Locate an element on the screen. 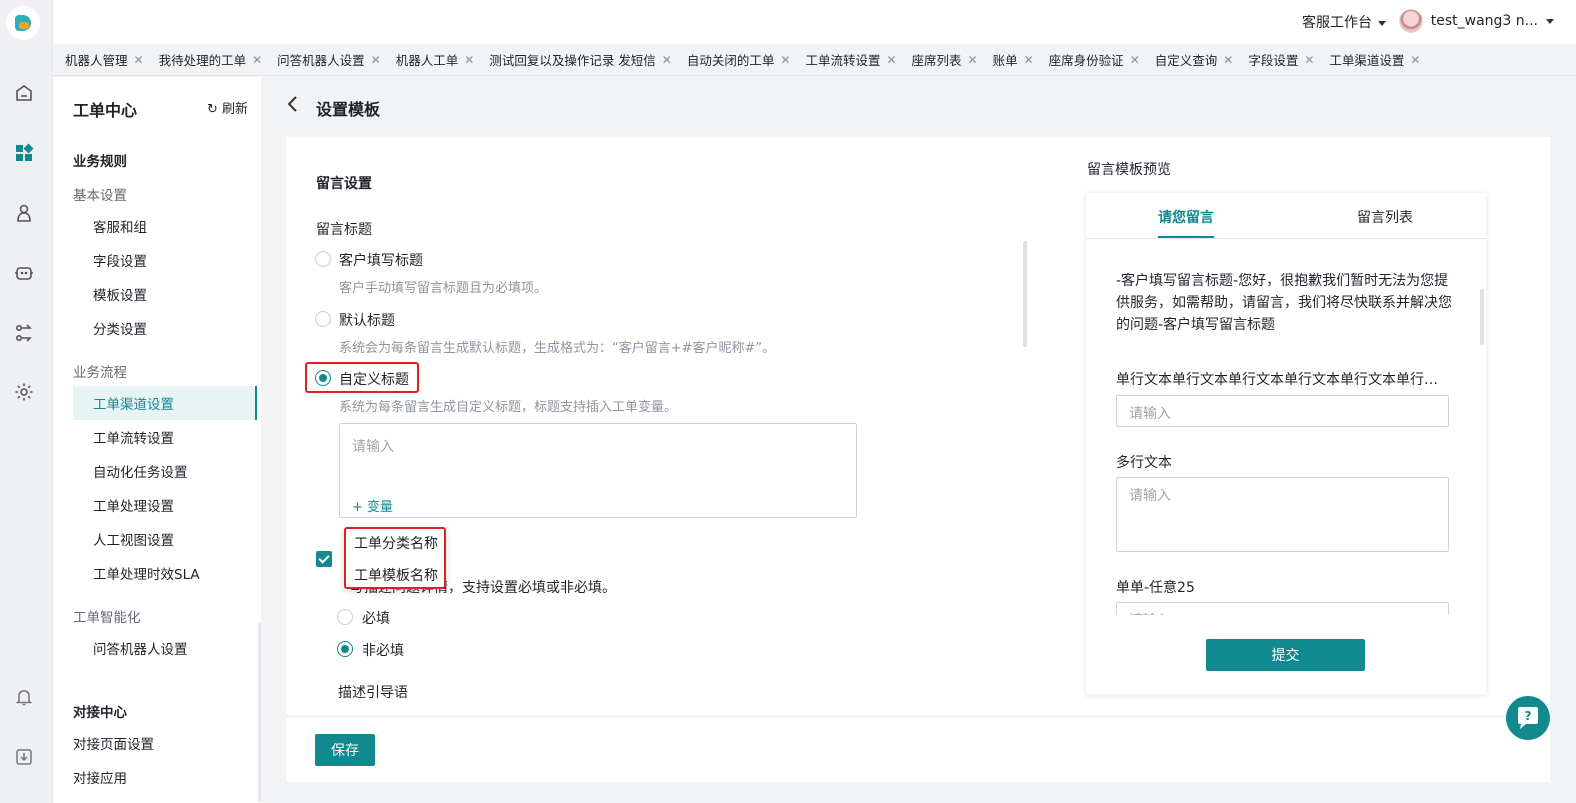  sidebar-item-fields: 字段设置 is located at coordinates (165, 260).